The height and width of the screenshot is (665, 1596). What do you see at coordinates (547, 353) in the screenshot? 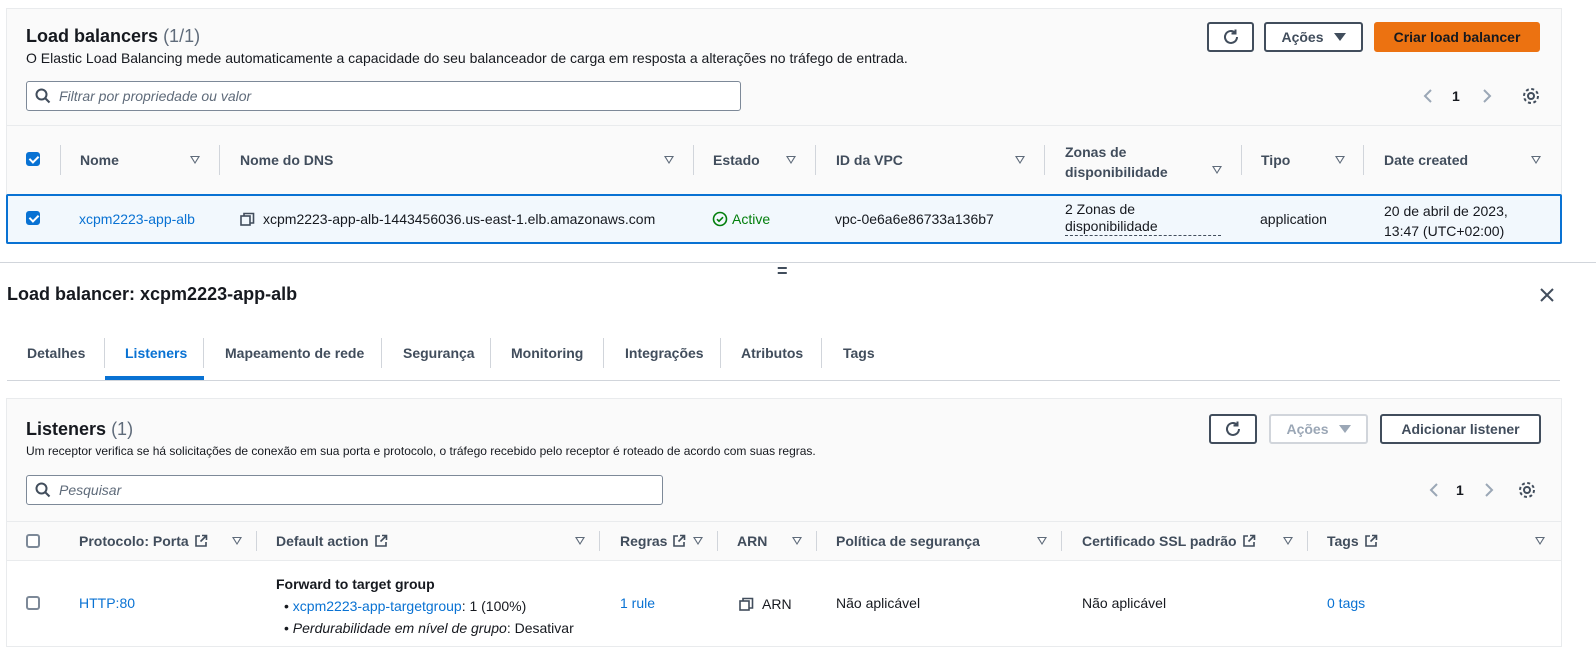
I see `tab-monitoring: Monitoring` at bounding box center [547, 353].